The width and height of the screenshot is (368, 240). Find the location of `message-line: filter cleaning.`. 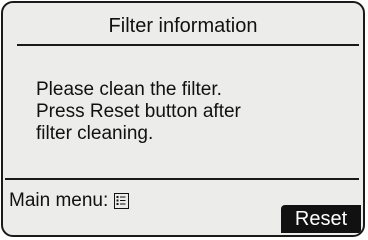

message-line: filter cleaning. is located at coordinates (95, 133).